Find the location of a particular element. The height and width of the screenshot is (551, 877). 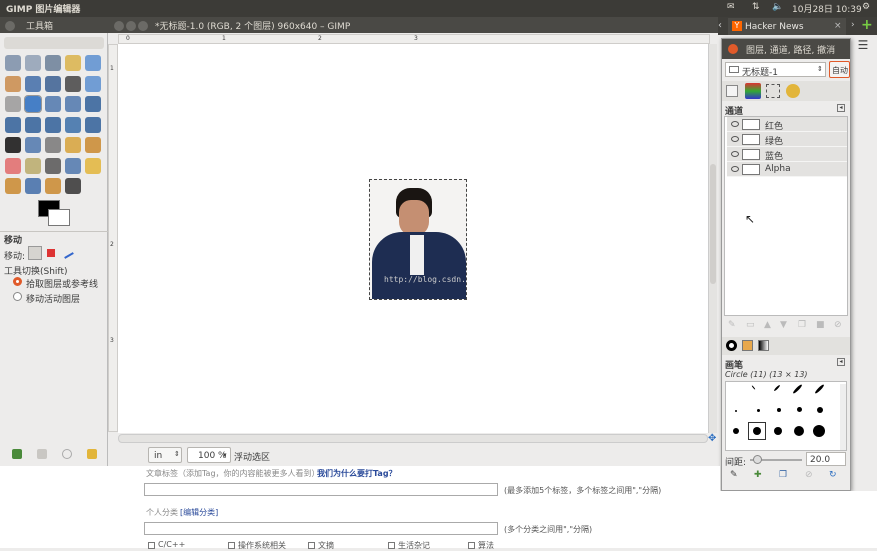

paintbrush-tool-icon is located at coordinates (93, 145).